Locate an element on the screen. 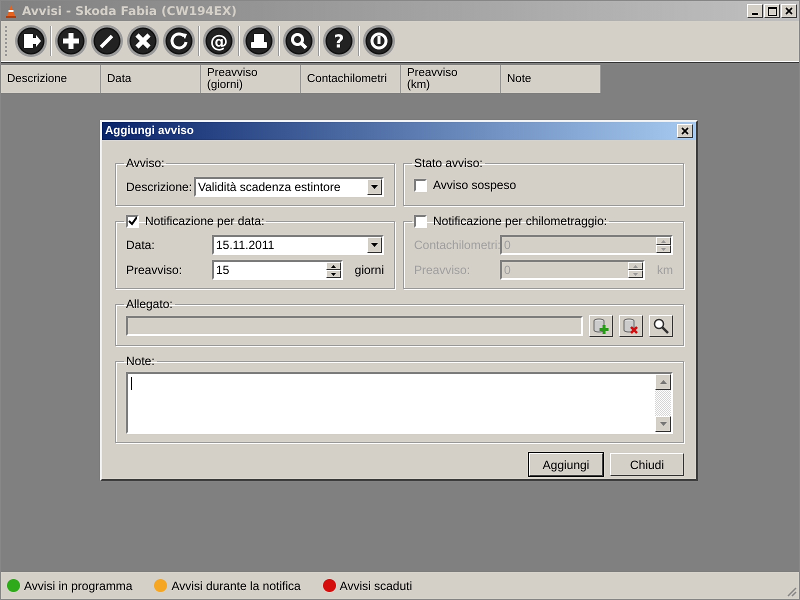  print-button is located at coordinates (259, 41).